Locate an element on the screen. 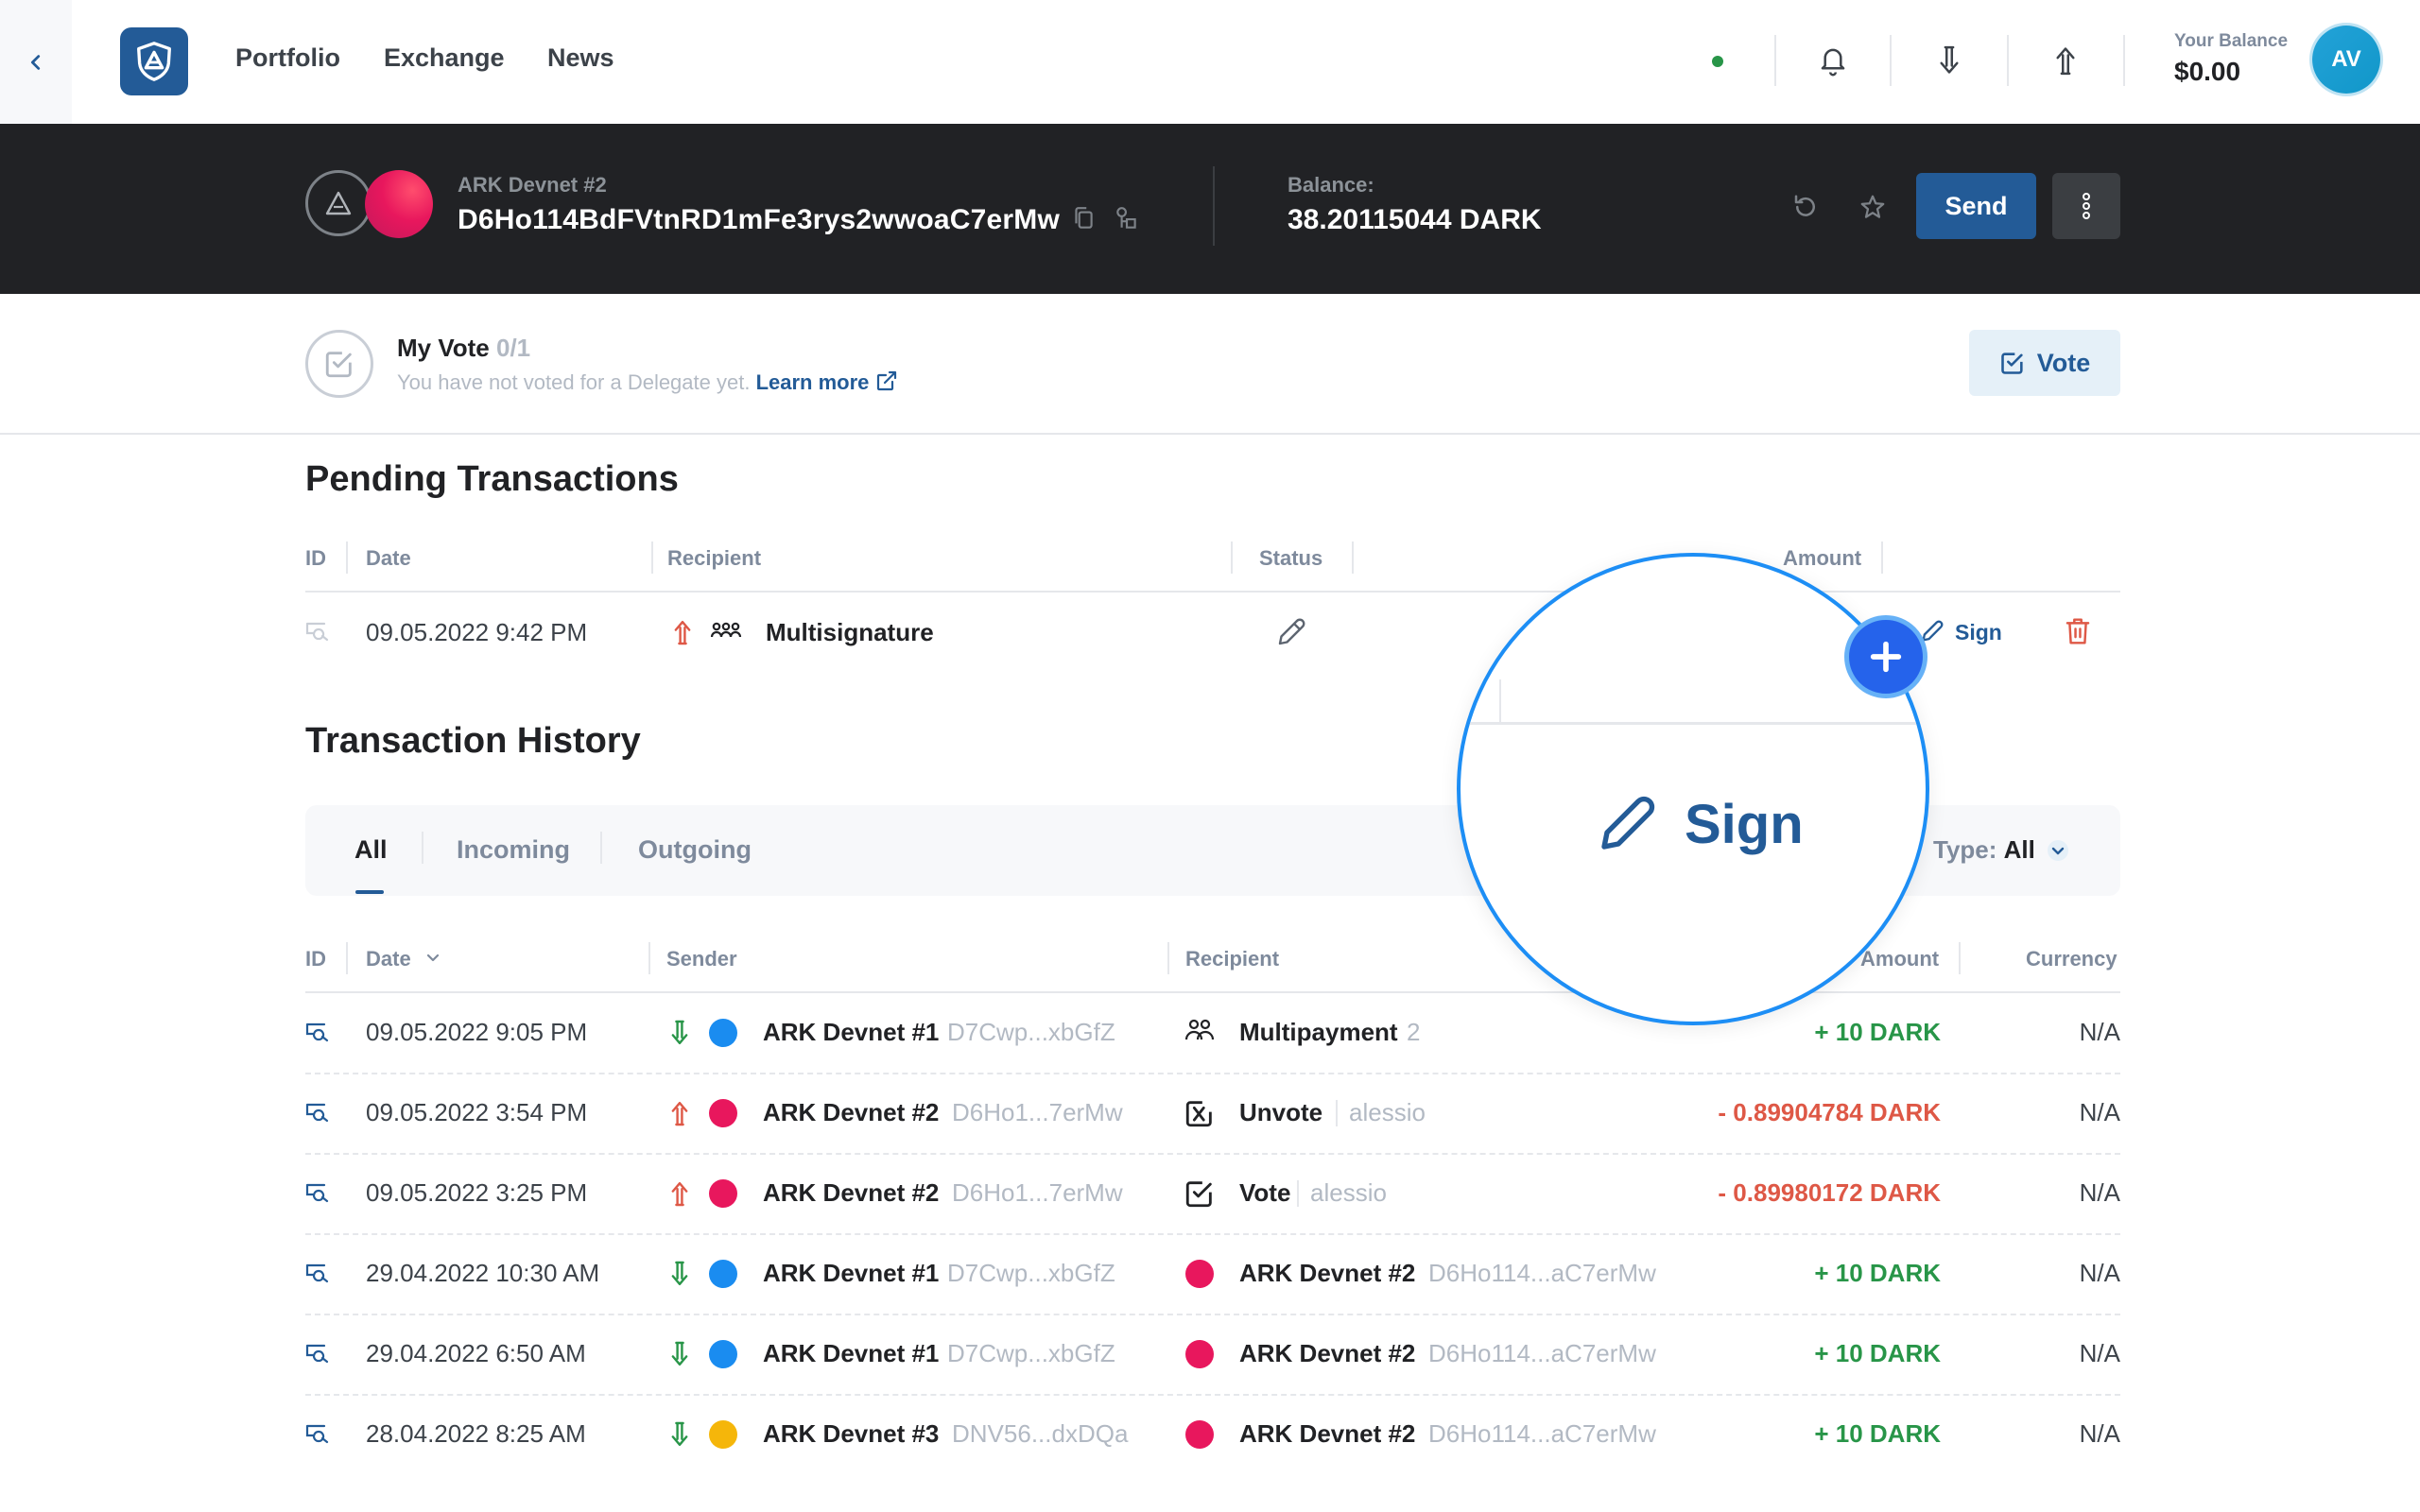 The height and width of the screenshot is (1512, 2420). learn-more-link: Learn more is located at coordinates (813, 382).